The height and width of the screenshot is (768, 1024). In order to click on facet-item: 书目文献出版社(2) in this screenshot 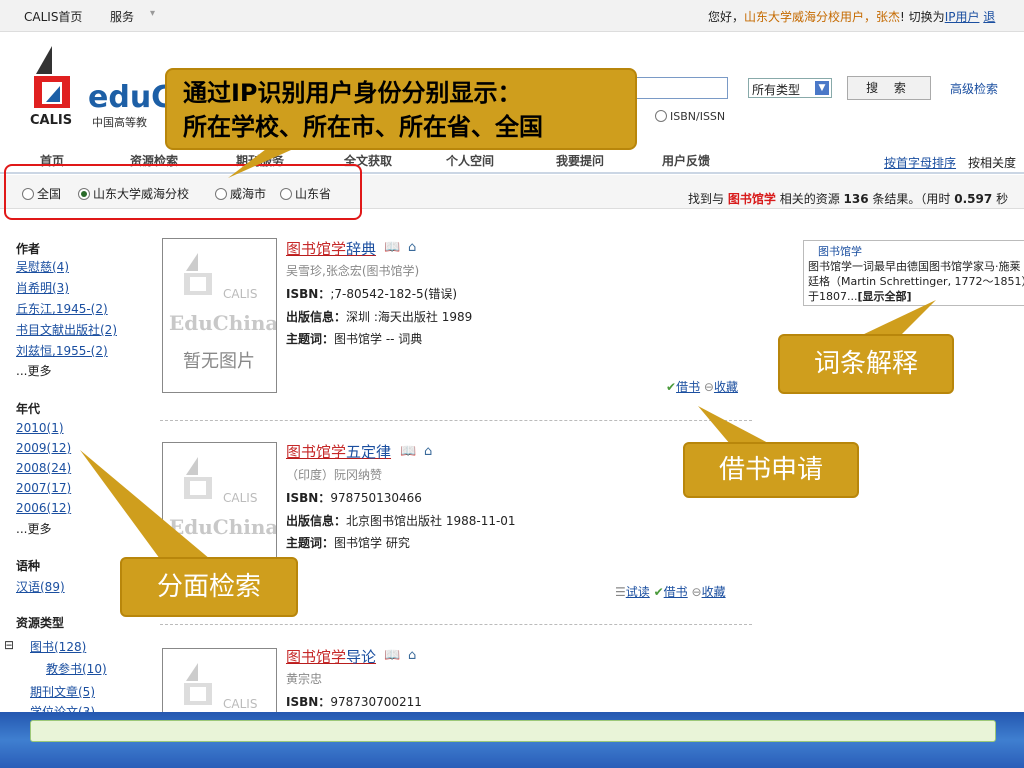, I will do `click(66, 329)`.